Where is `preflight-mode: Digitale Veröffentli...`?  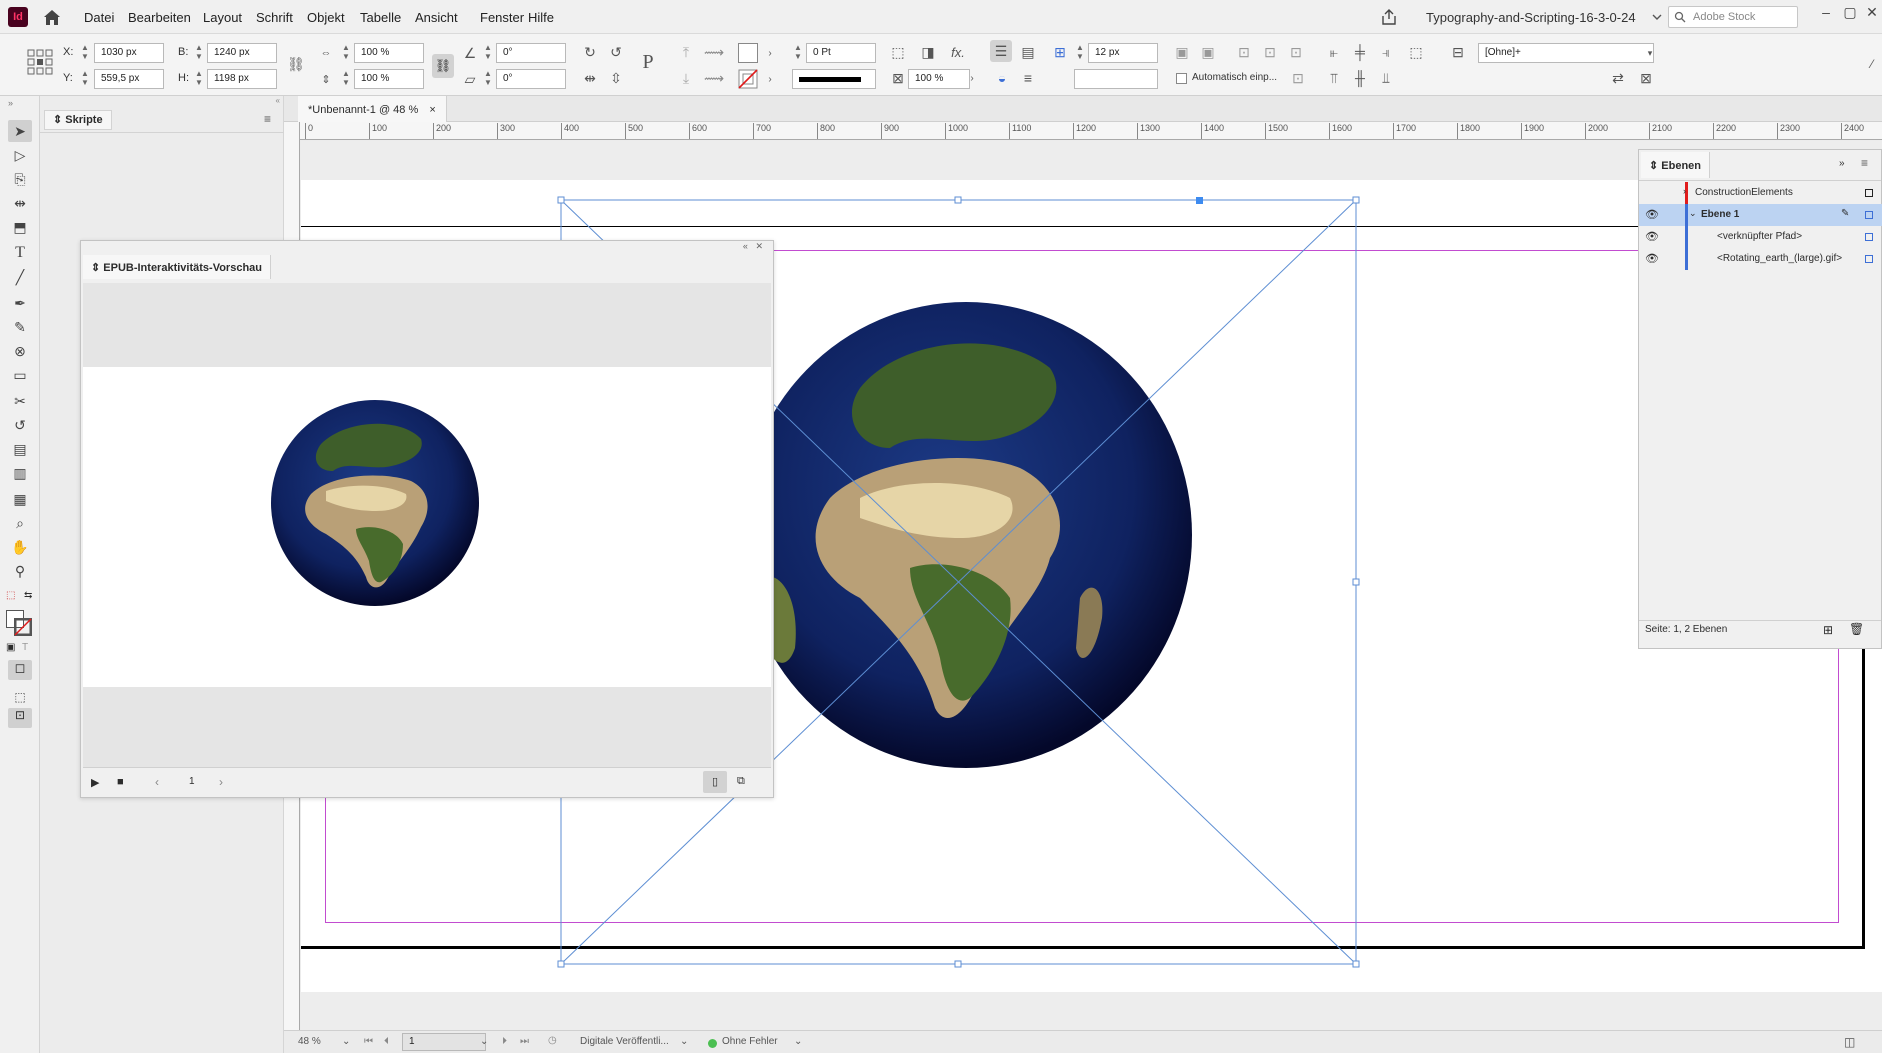 preflight-mode: Digitale Veröffentli... is located at coordinates (624, 1041).